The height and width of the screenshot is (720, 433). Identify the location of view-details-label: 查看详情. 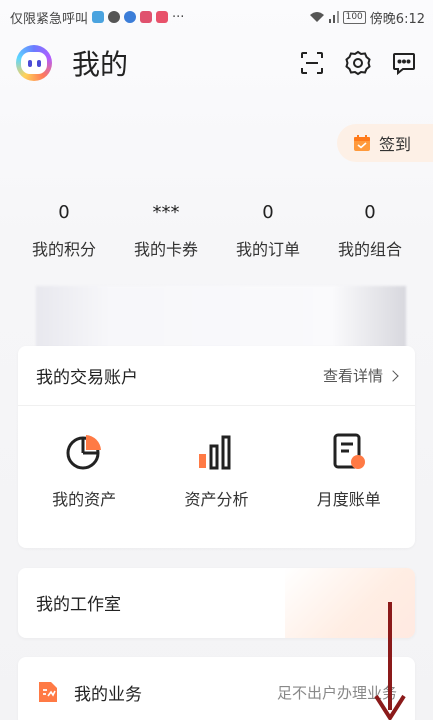
(352, 376).